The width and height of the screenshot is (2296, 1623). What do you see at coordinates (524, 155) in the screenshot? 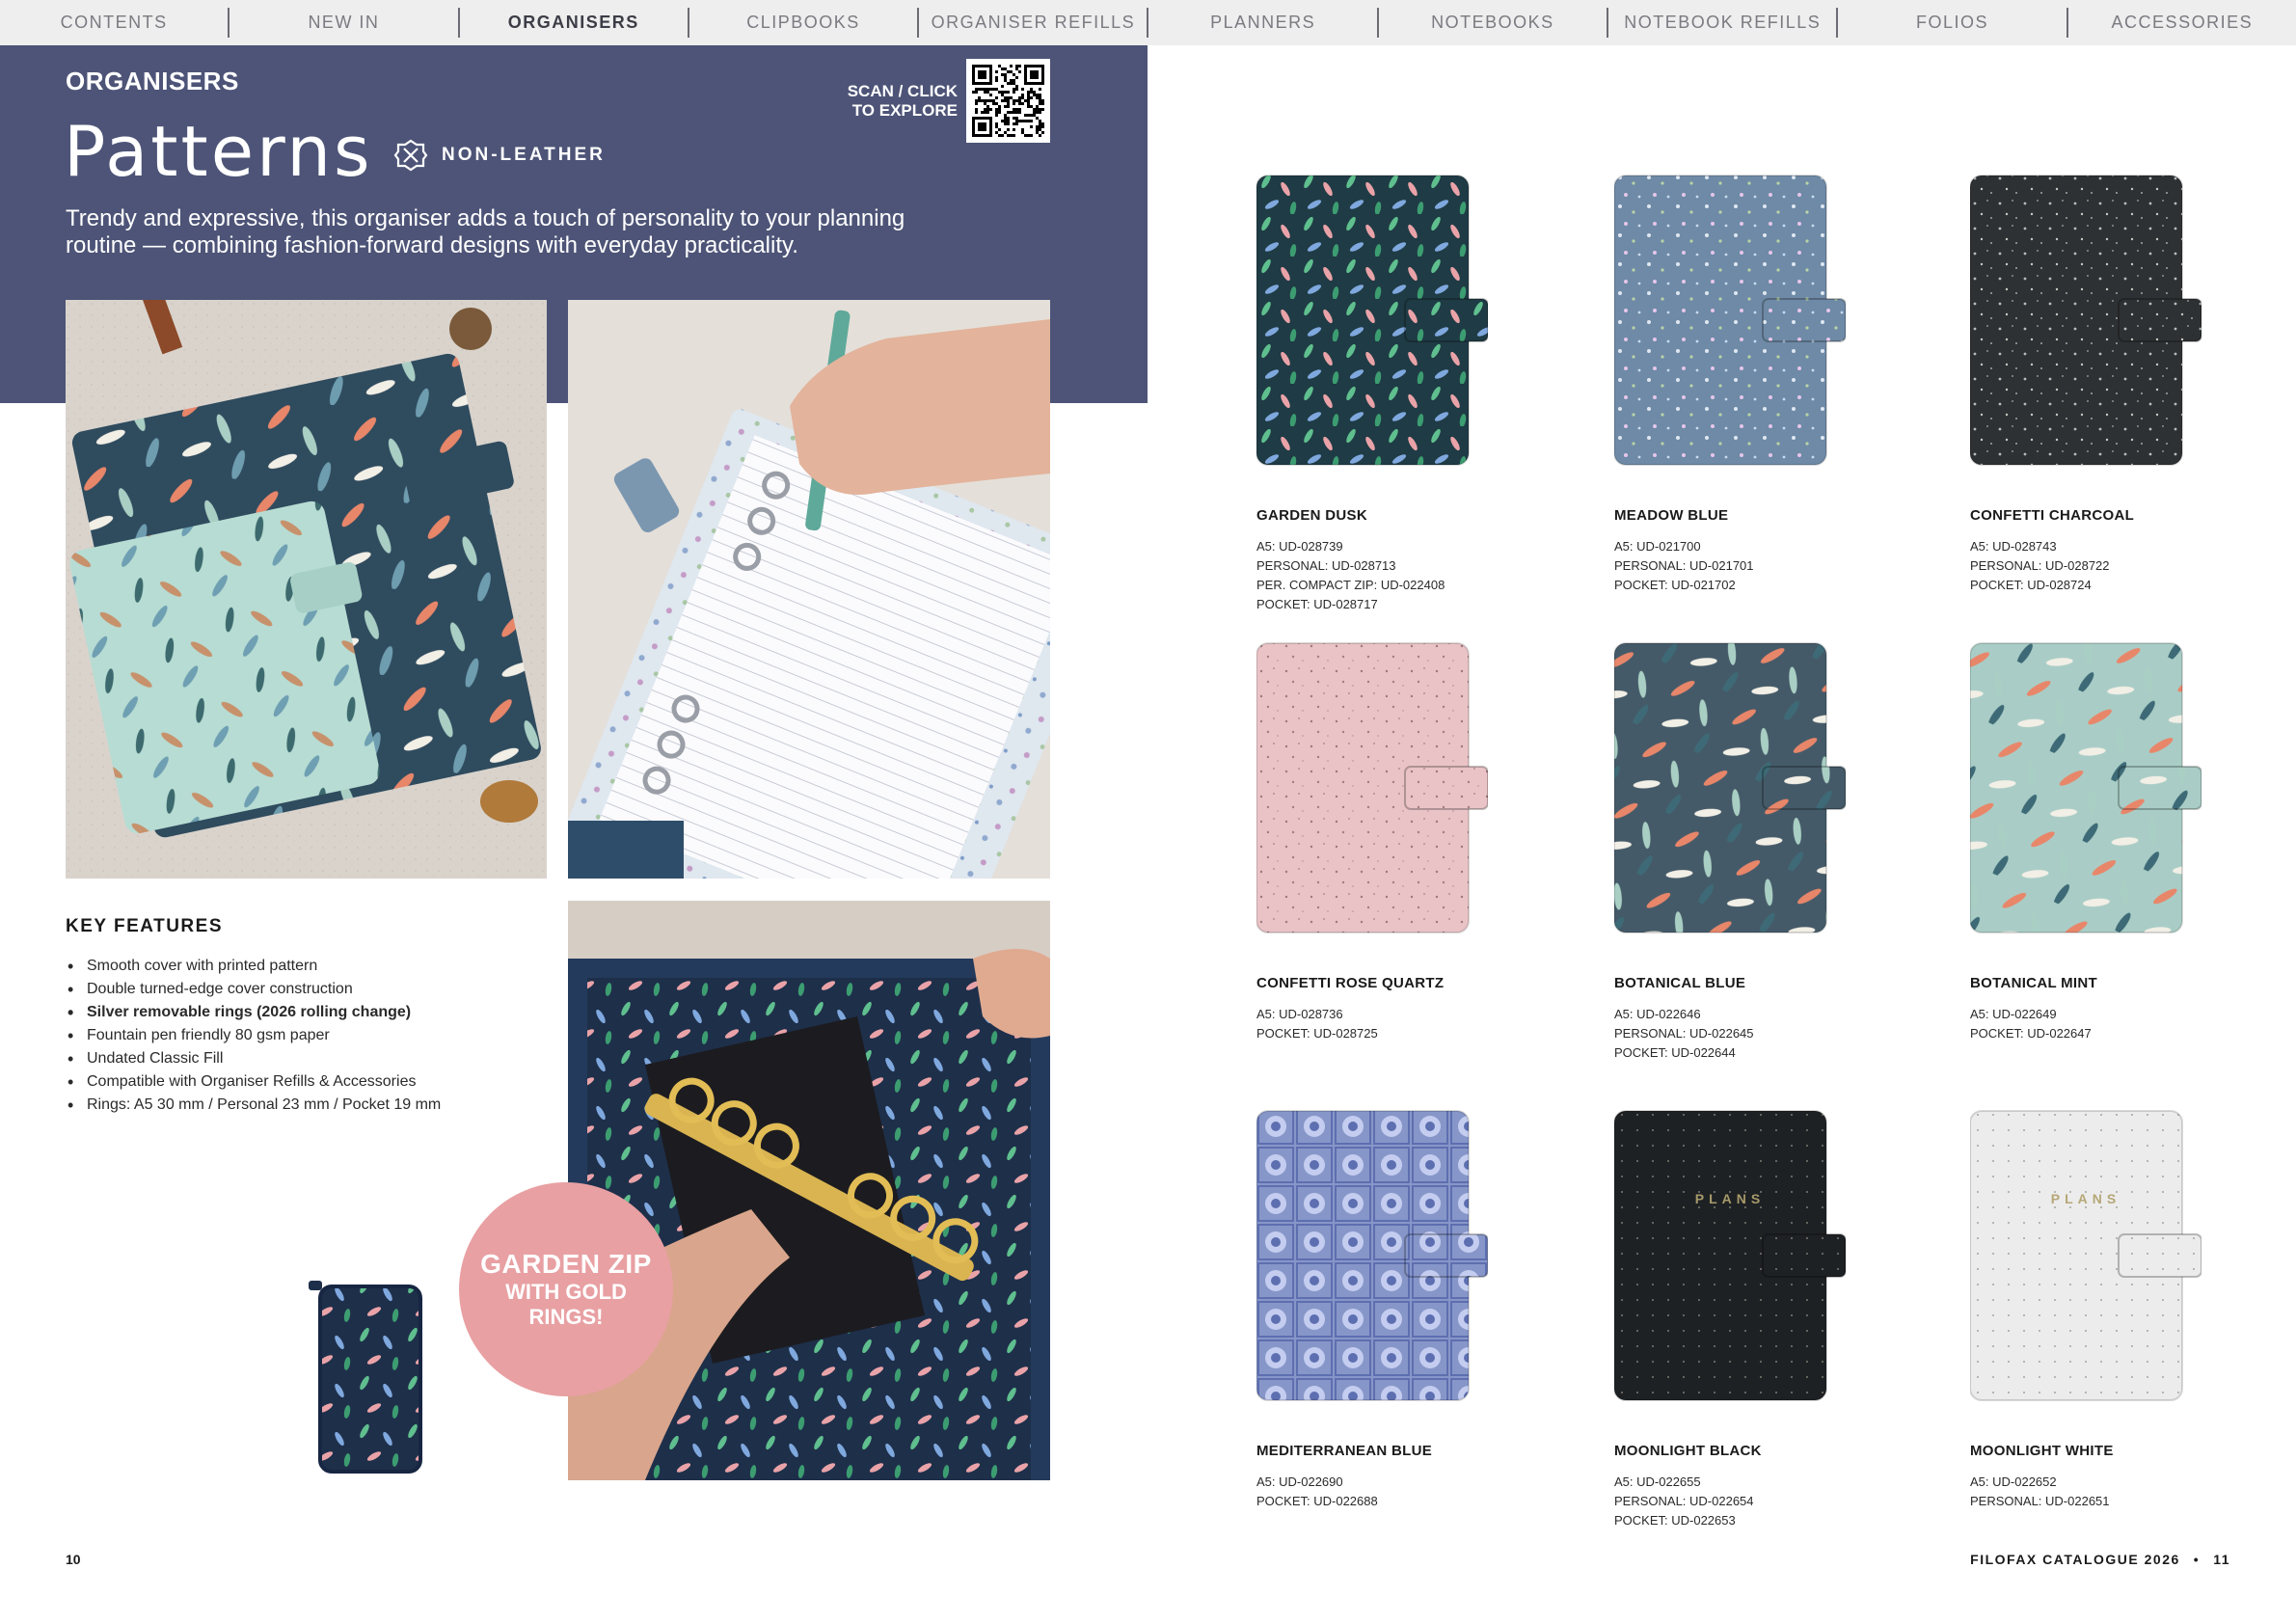
I see `material-label: NON-LEATHER` at bounding box center [524, 155].